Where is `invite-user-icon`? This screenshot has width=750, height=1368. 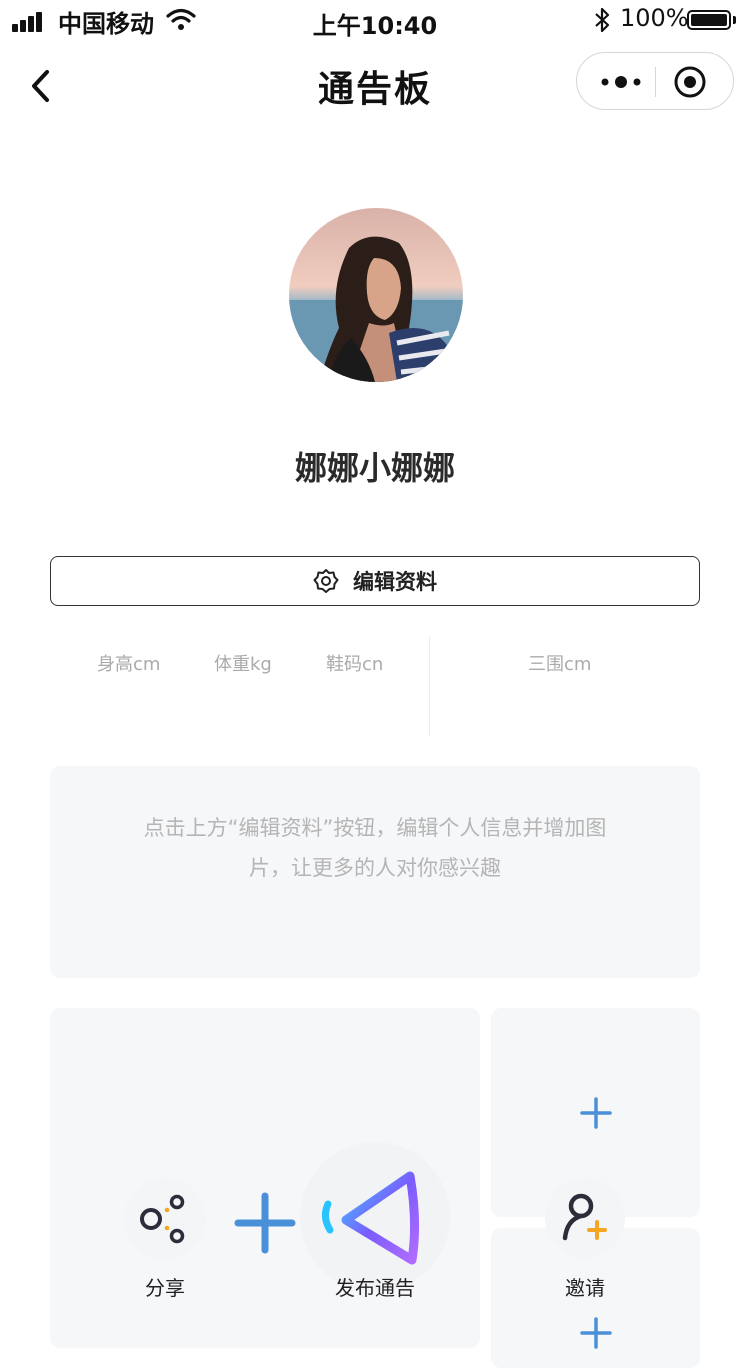
invite-user-icon is located at coordinates (584, 1217).